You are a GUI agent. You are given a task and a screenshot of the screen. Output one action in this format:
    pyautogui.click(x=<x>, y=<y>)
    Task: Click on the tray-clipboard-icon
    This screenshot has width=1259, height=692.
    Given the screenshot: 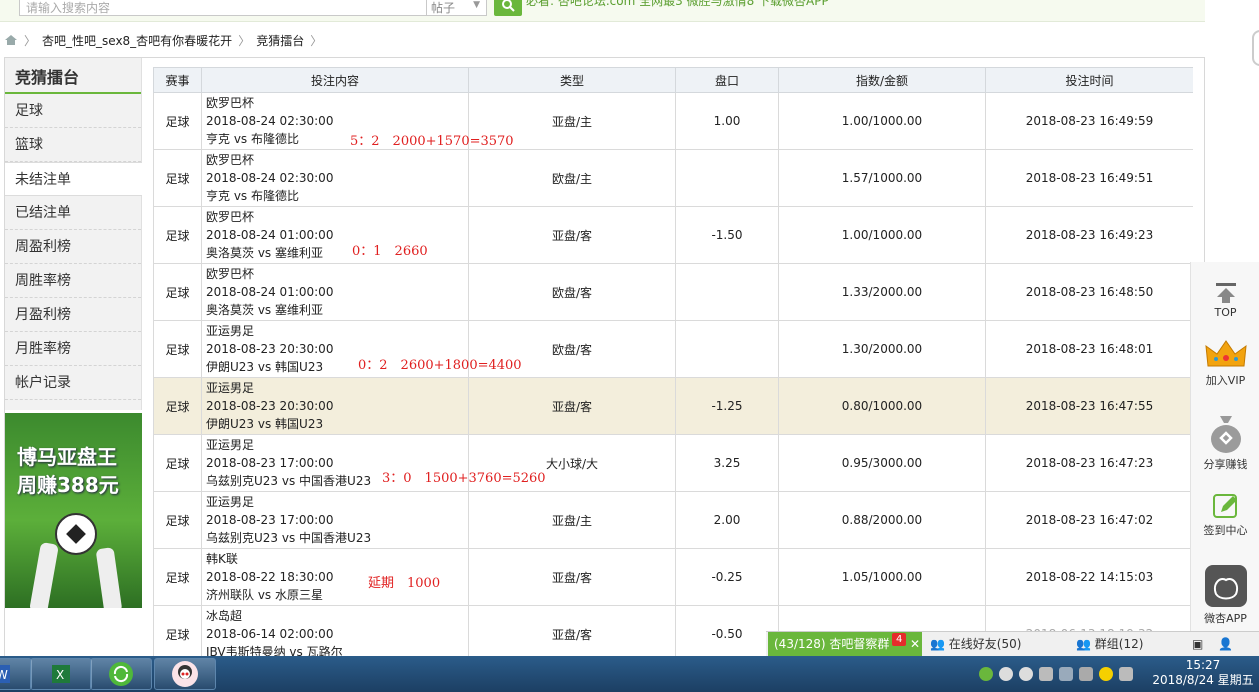 What is the action you would take?
    pyautogui.click(x=1046, y=674)
    